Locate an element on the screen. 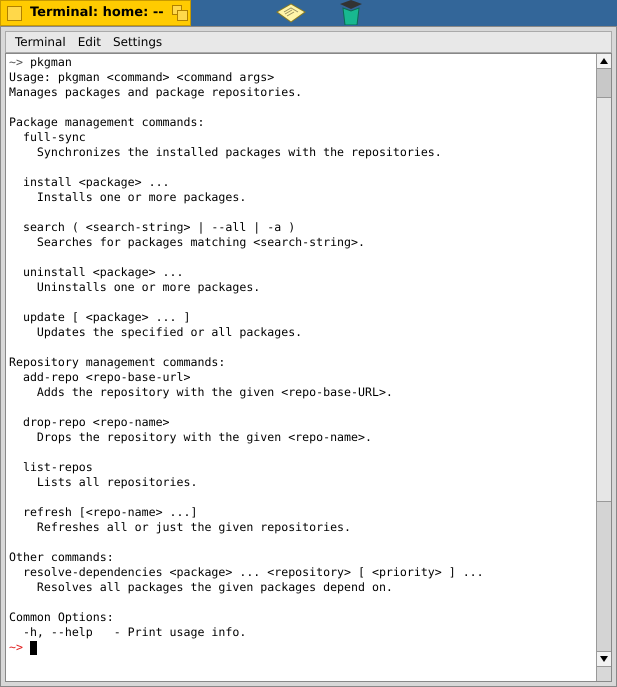 This screenshot has width=617, height=687. output-line: Installs one or more packages. is located at coordinates (141, 197).